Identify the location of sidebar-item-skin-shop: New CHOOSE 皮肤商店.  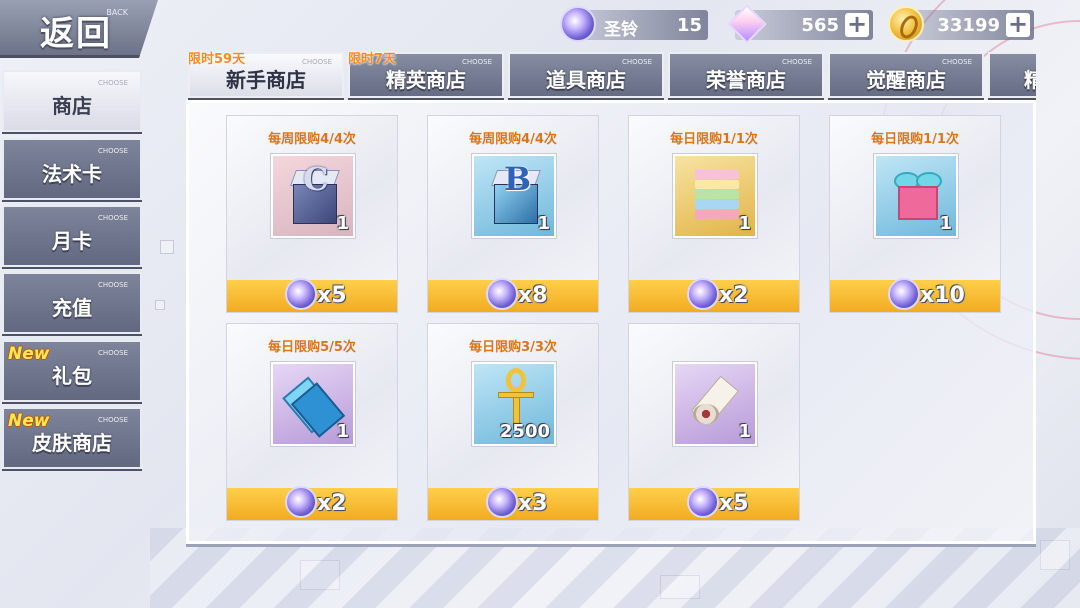
(72, 438).